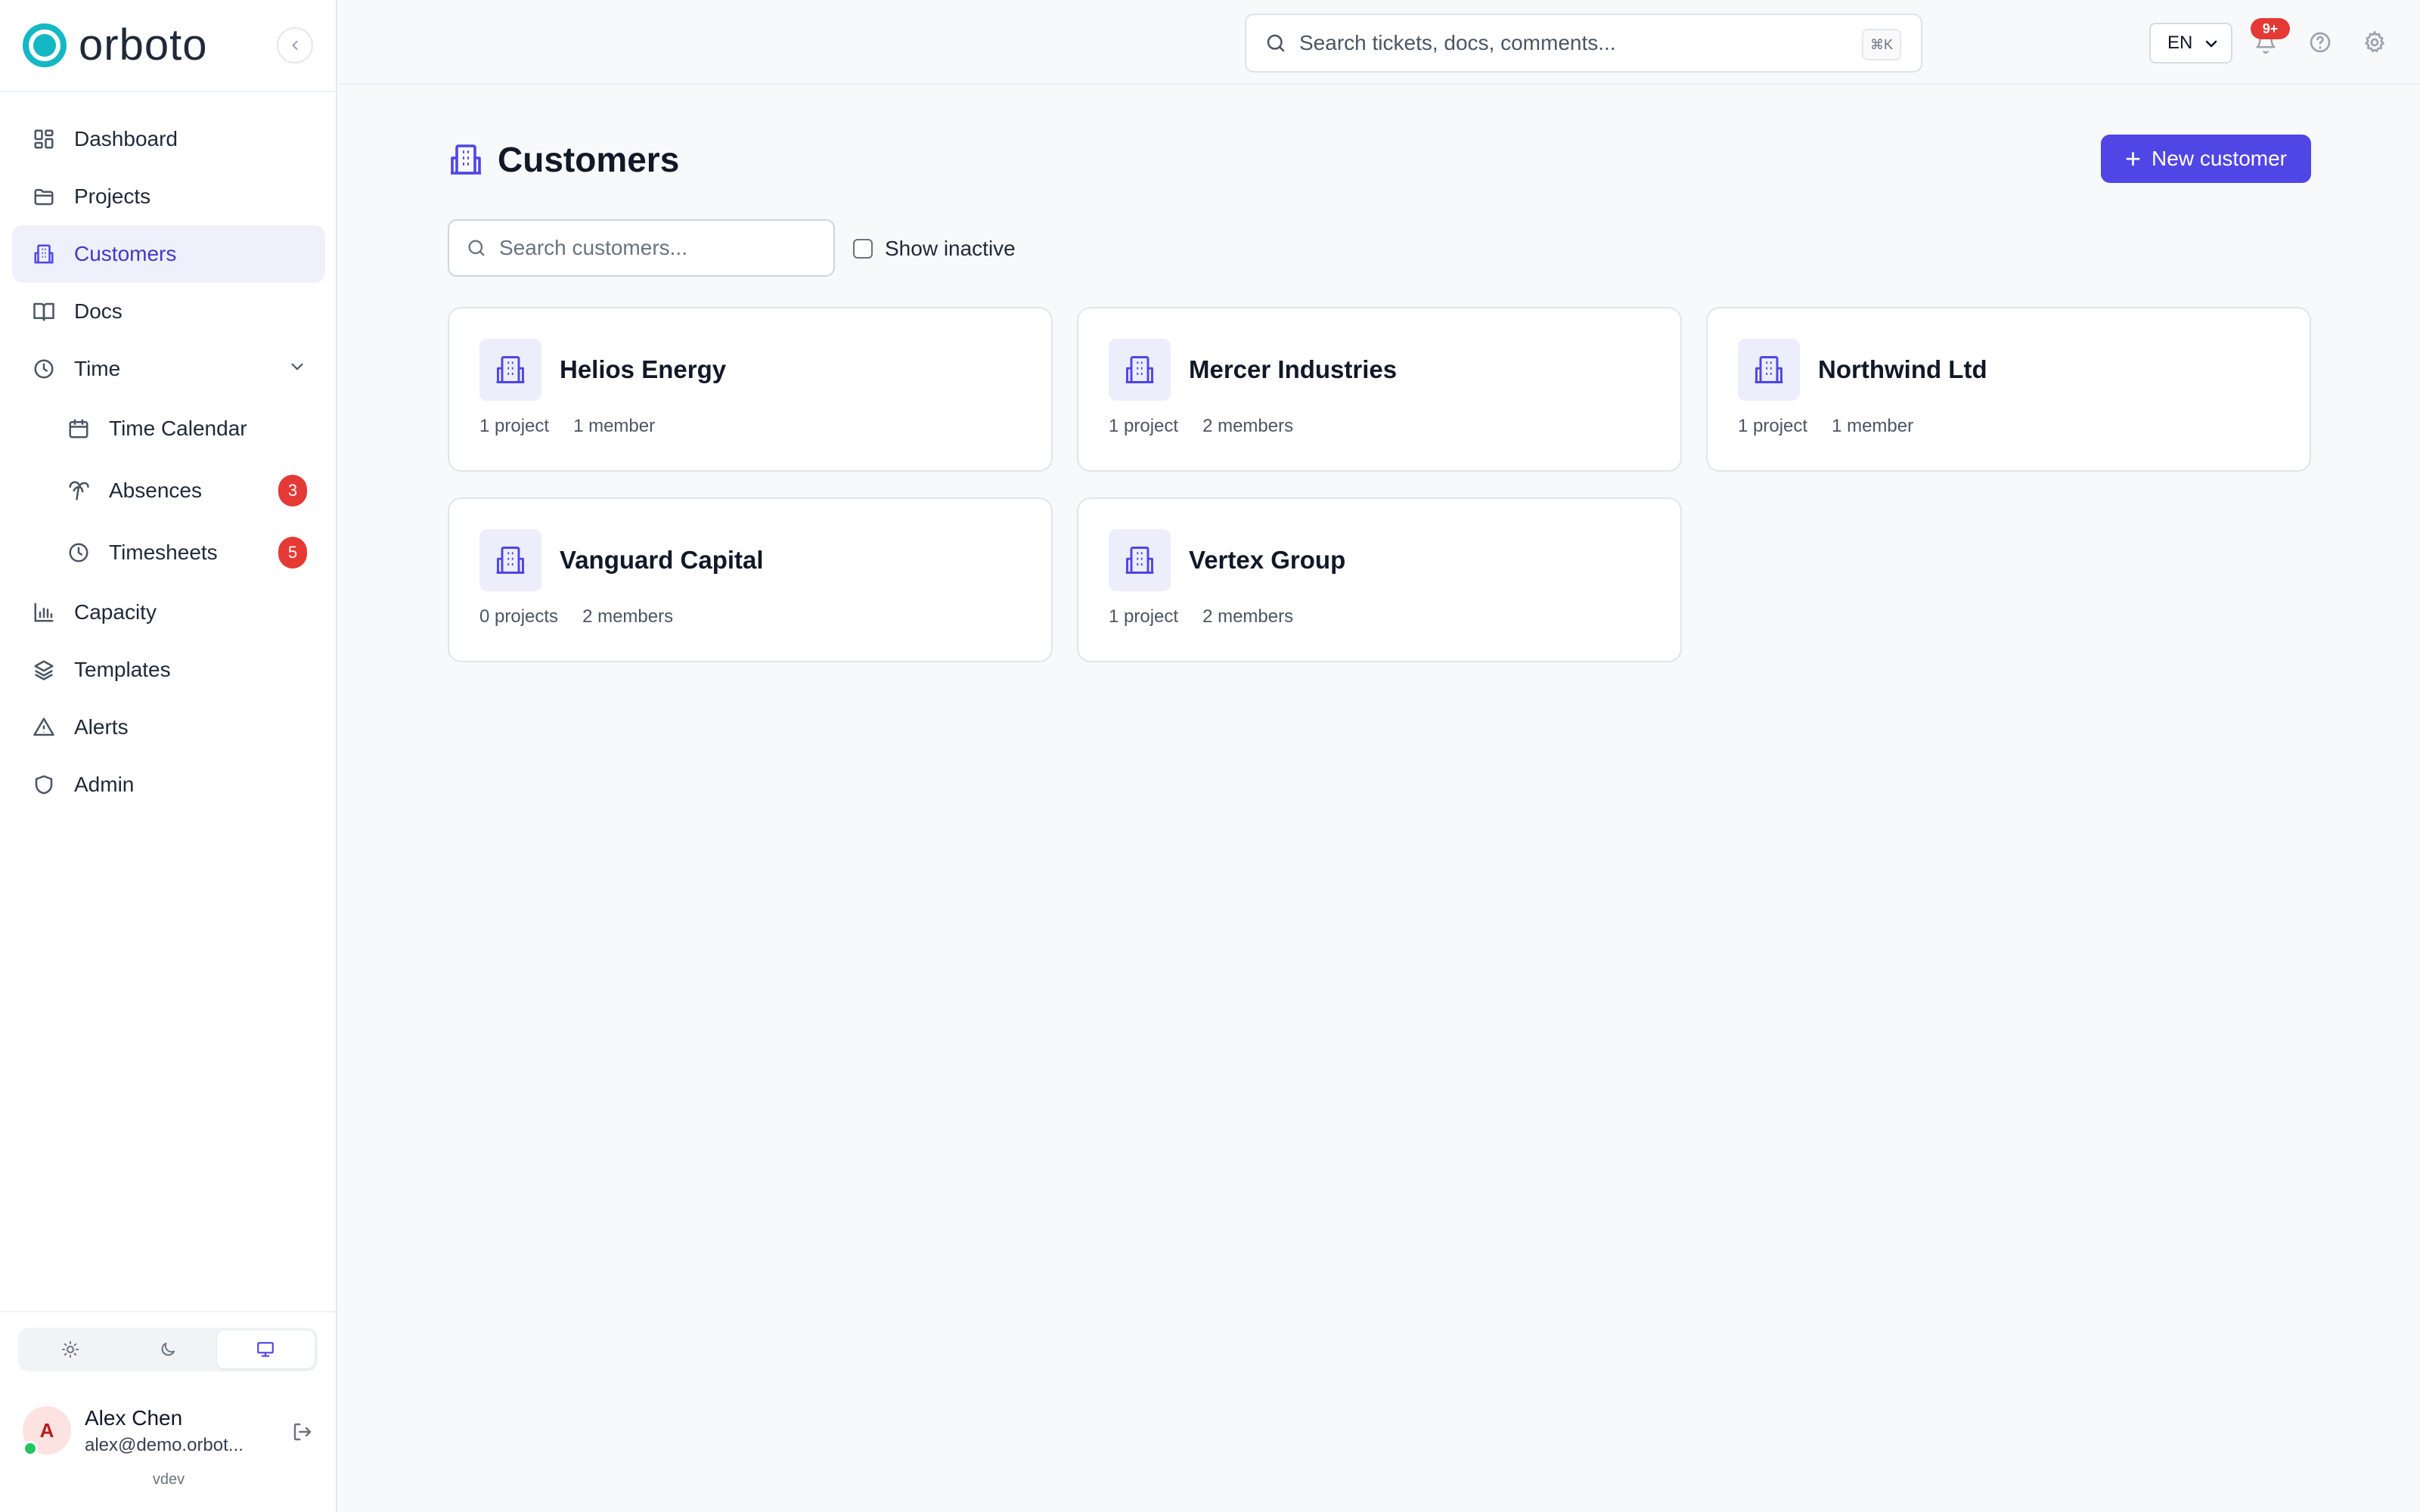 The height and width of the screenshot is (1512, 2420). Describe the element at coordinates (122, 669) in the screenshot. I see `sidebar-item-label: Templates` at that location.